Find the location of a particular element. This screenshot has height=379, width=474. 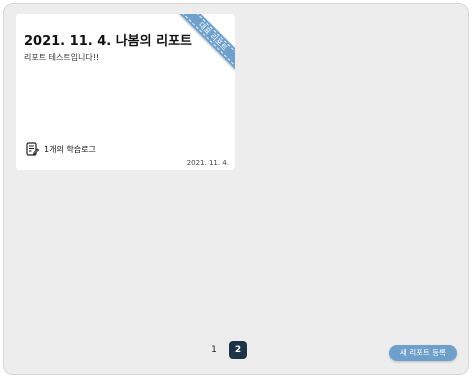

featured-ribbon-label: 대표 리포트 is located at coordinates (205, 43).